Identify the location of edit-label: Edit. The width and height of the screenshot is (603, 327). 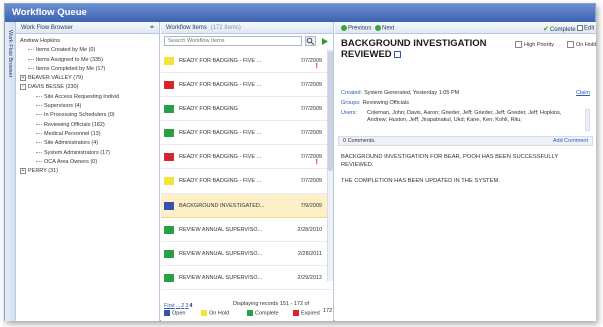
(589, 28).